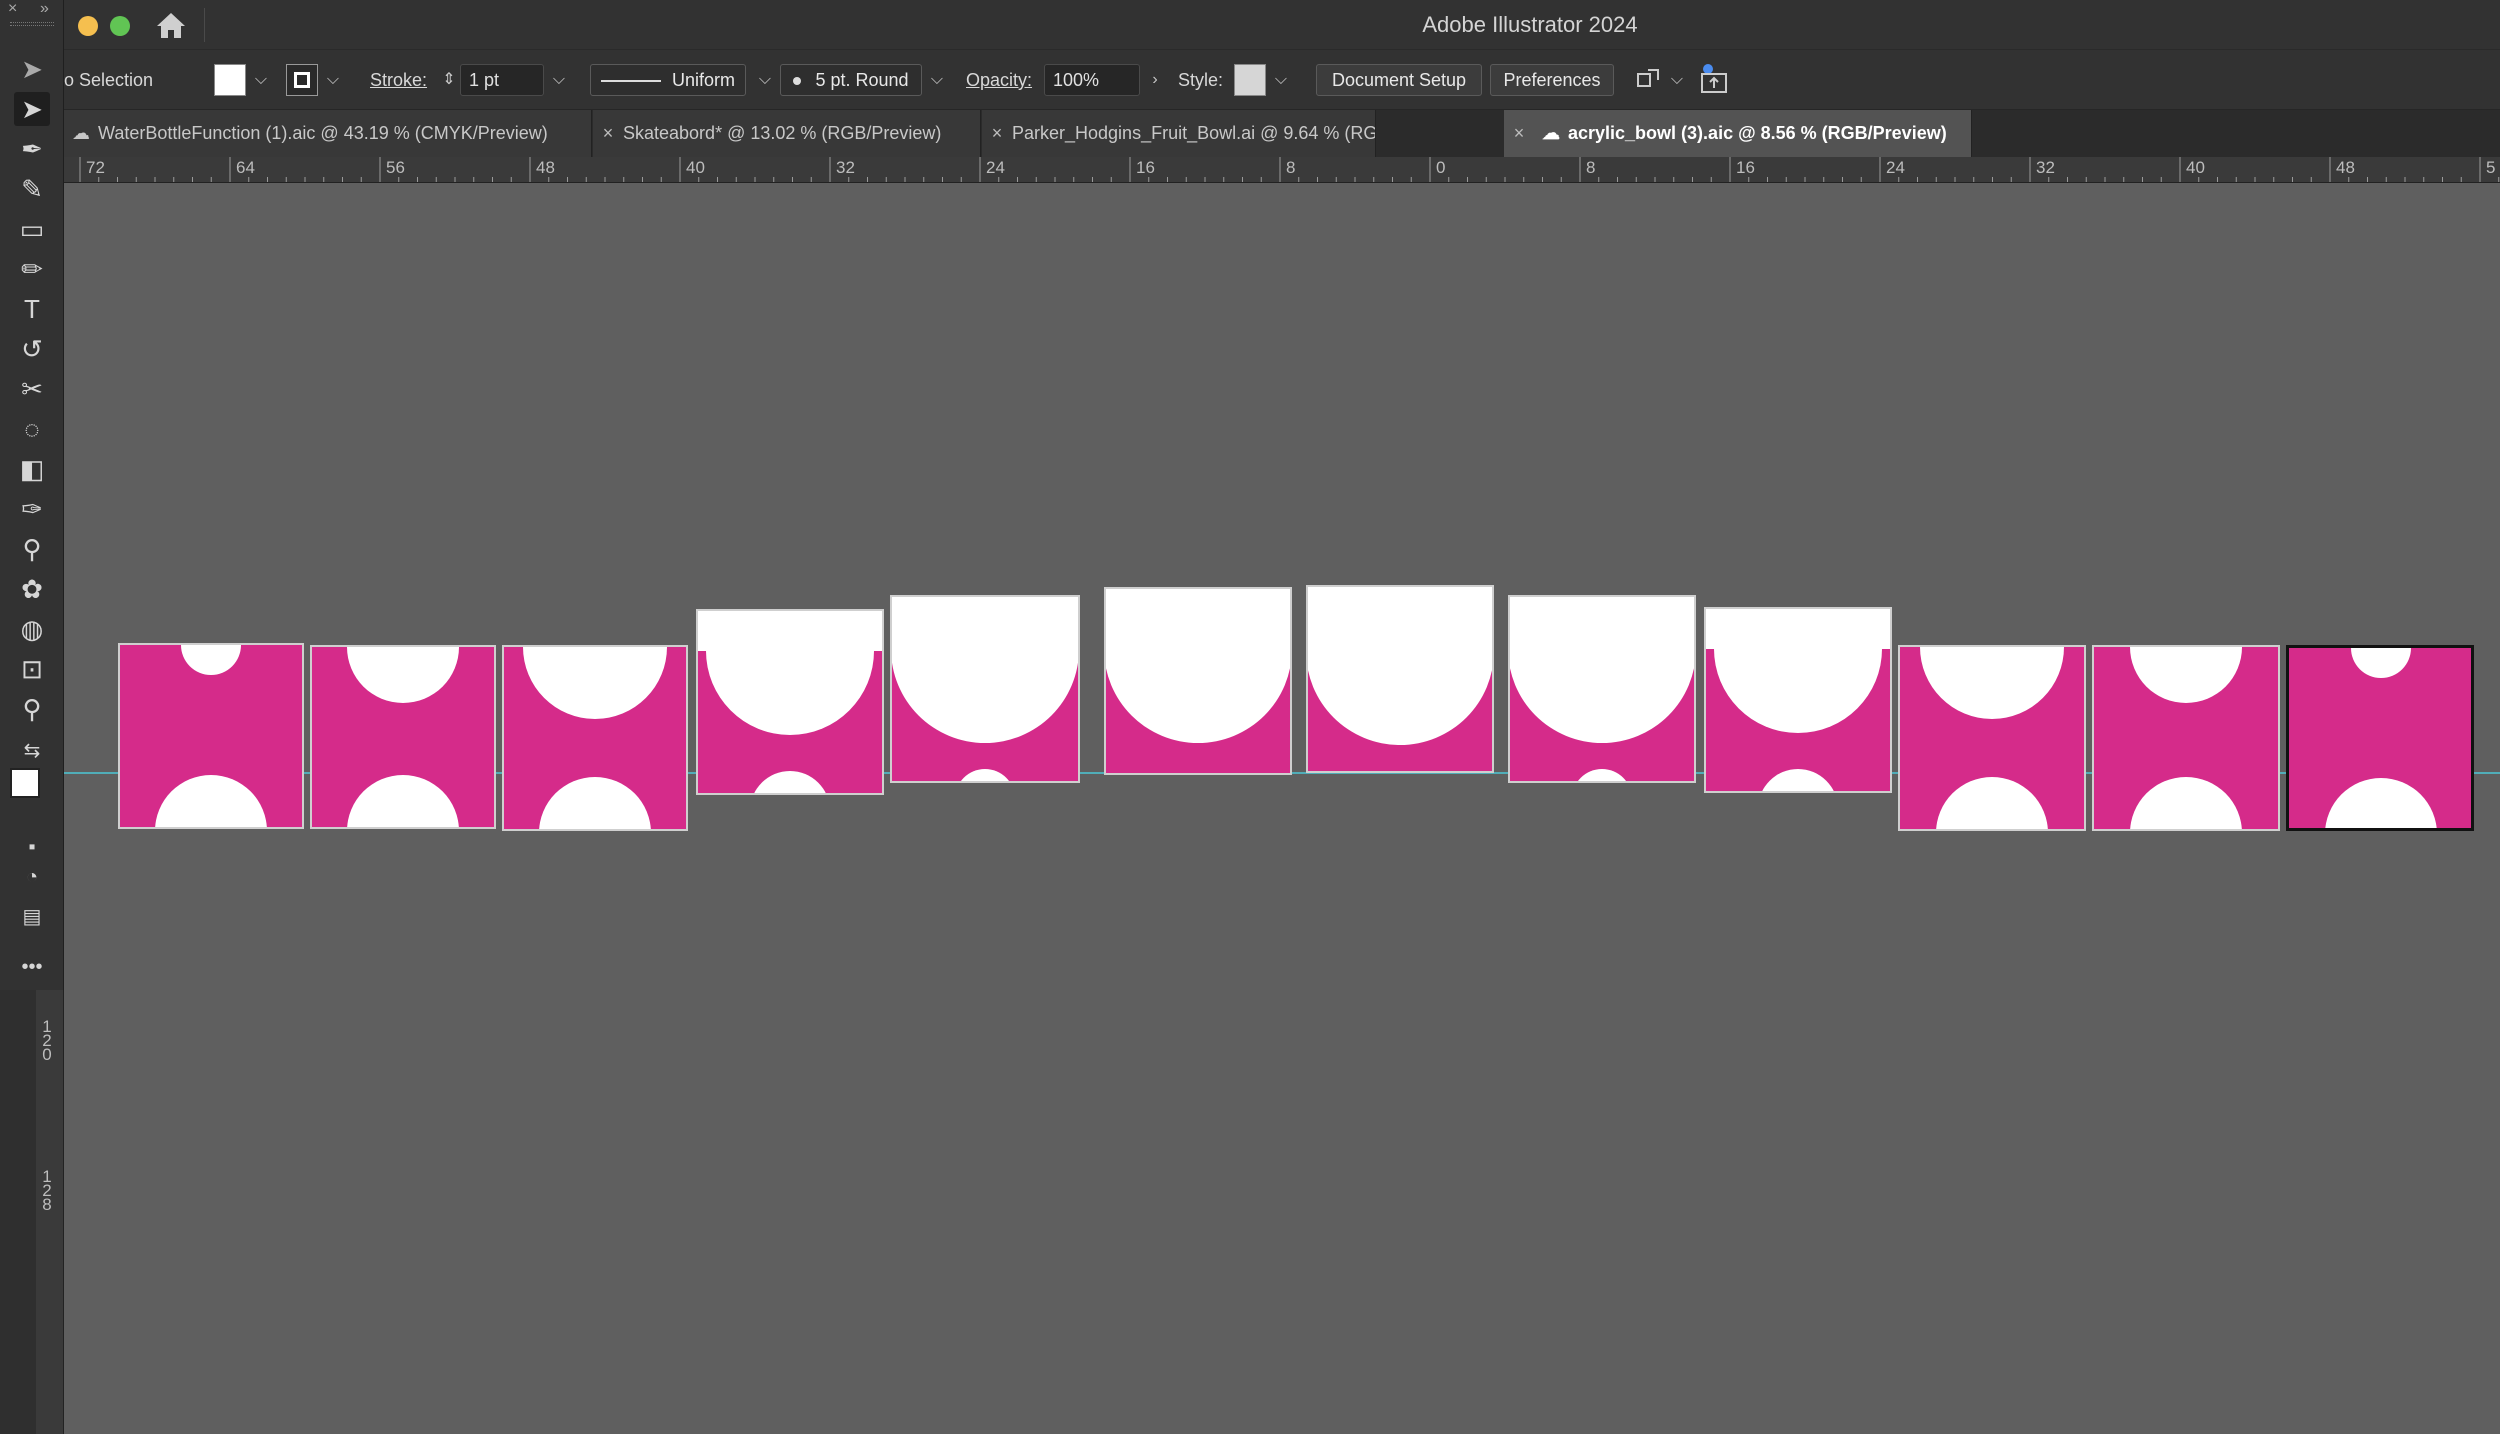  I want to click on opacity-field: 100%, so click(1092, 80).